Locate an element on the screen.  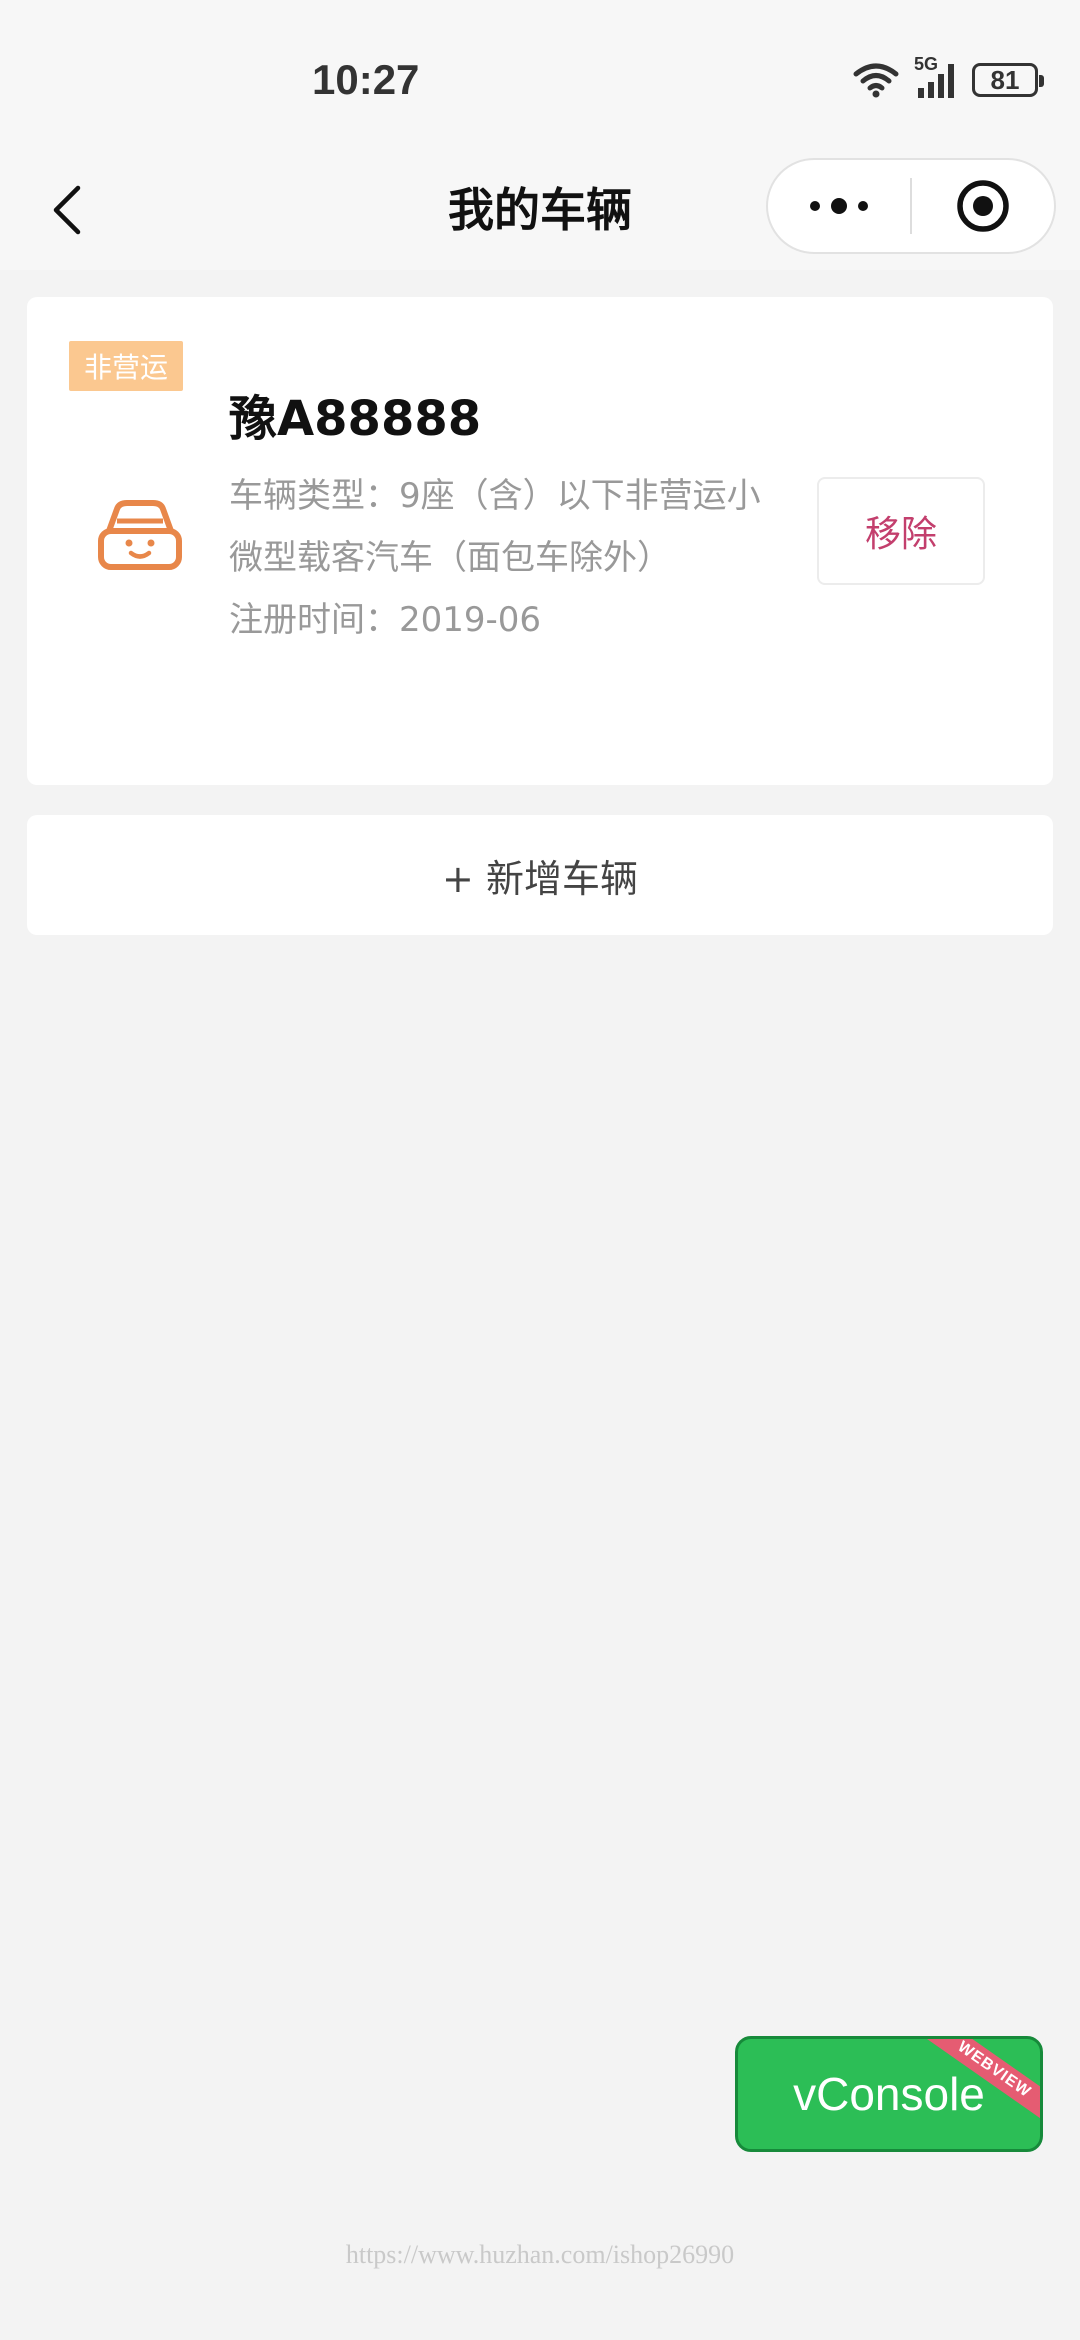
remove-vehicle-button: 移除 is located at coordinates (901, 531).